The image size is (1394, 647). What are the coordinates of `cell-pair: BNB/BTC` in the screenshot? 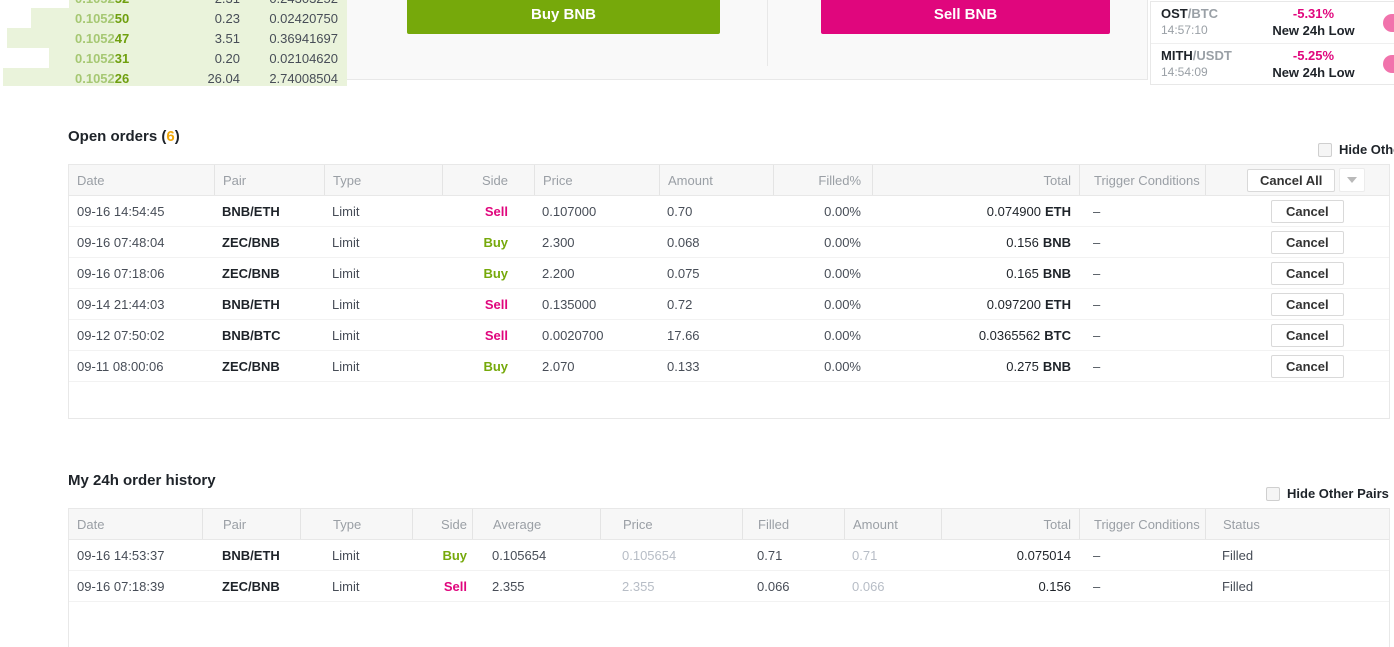 It's located at (251, 335).